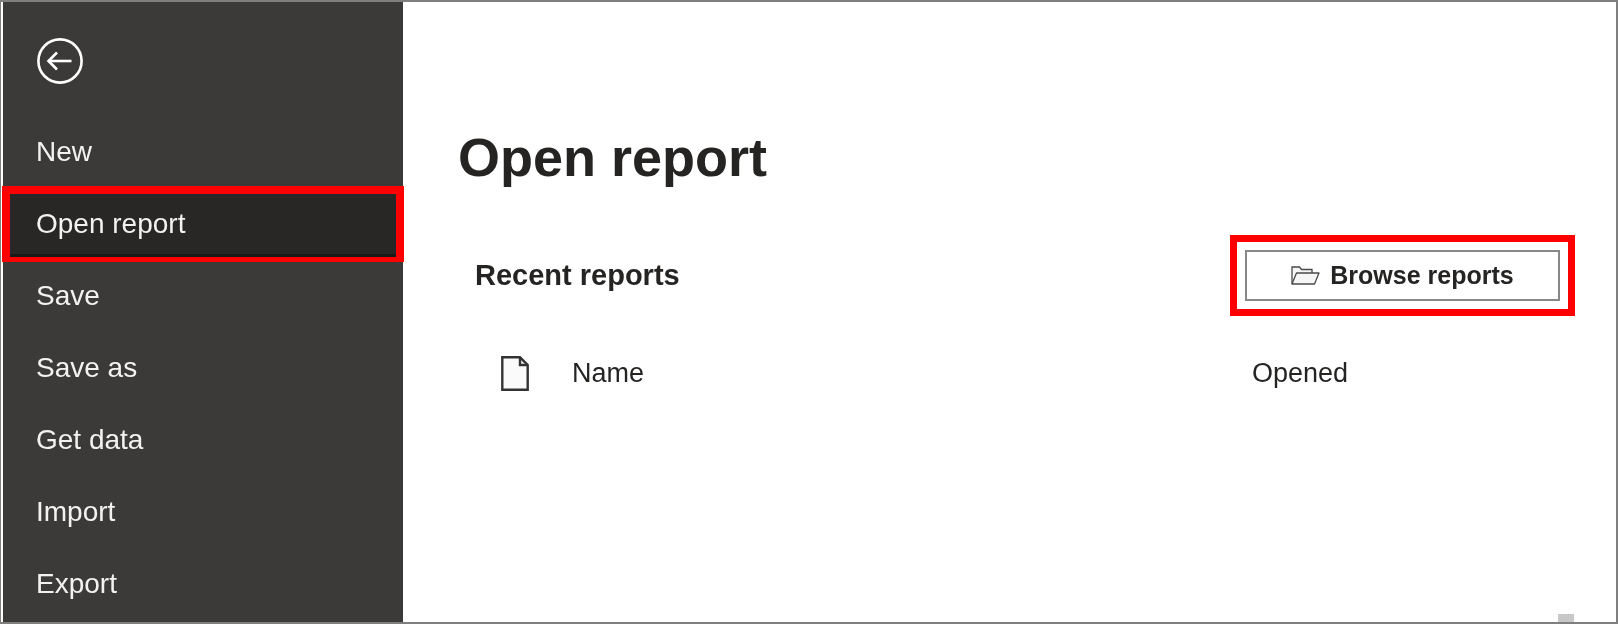 This screenshot has height=624, width=1618. Describe the element at coordinates (203, 584) in the screenshot. I see `menu-item: Export` at that location.